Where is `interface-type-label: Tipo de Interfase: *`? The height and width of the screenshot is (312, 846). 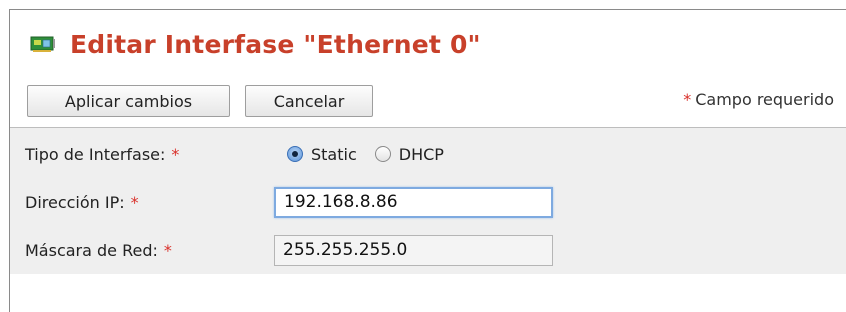
interface-type-label: Tipo de Interfase: * is located at coordinates (102, 154).